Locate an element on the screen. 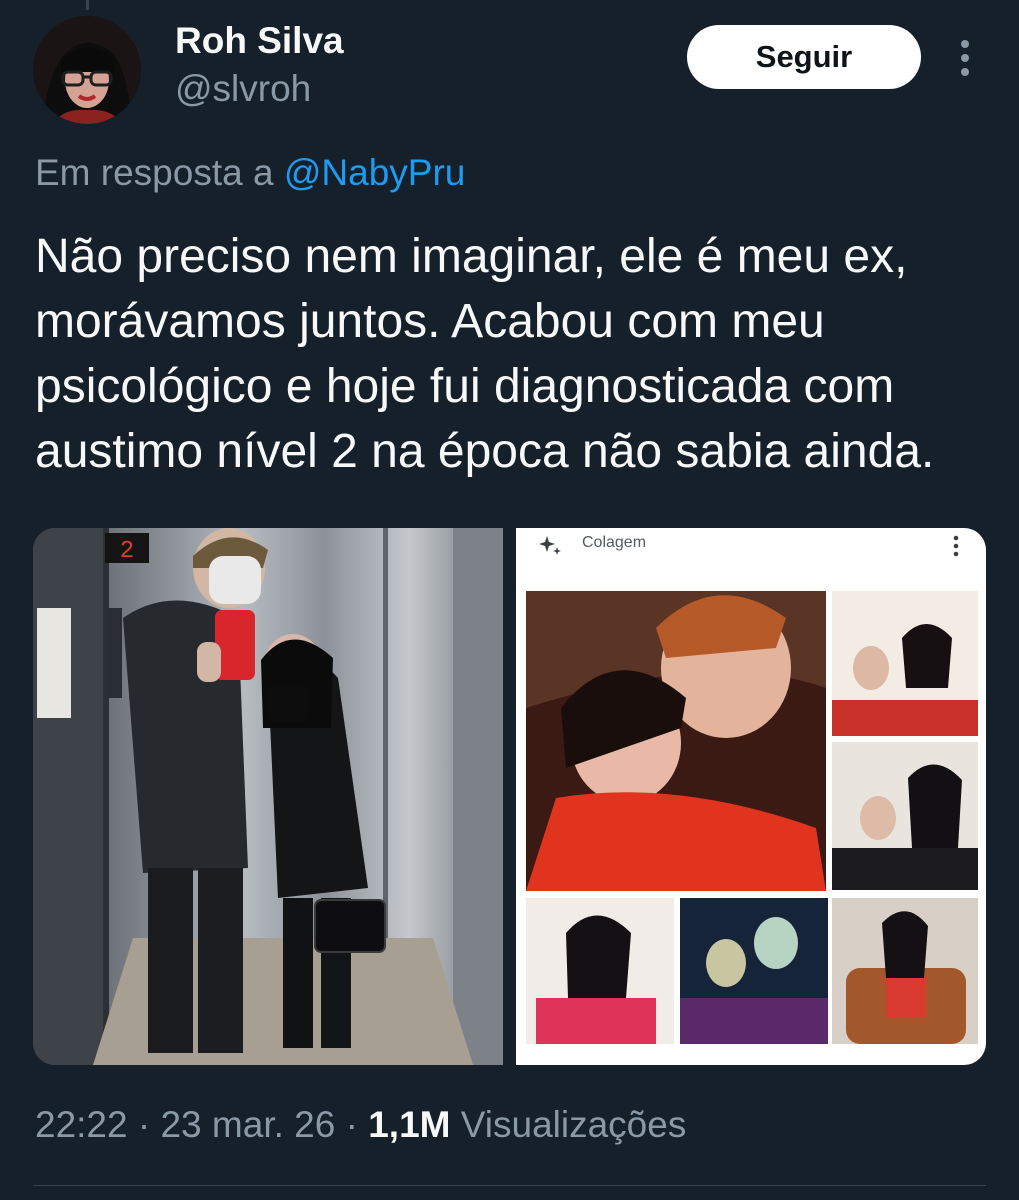 The height and width of the screenshot is (1200, 1019). tweet-date: 23 mar. 26 is located at coordinates (247, 1124).